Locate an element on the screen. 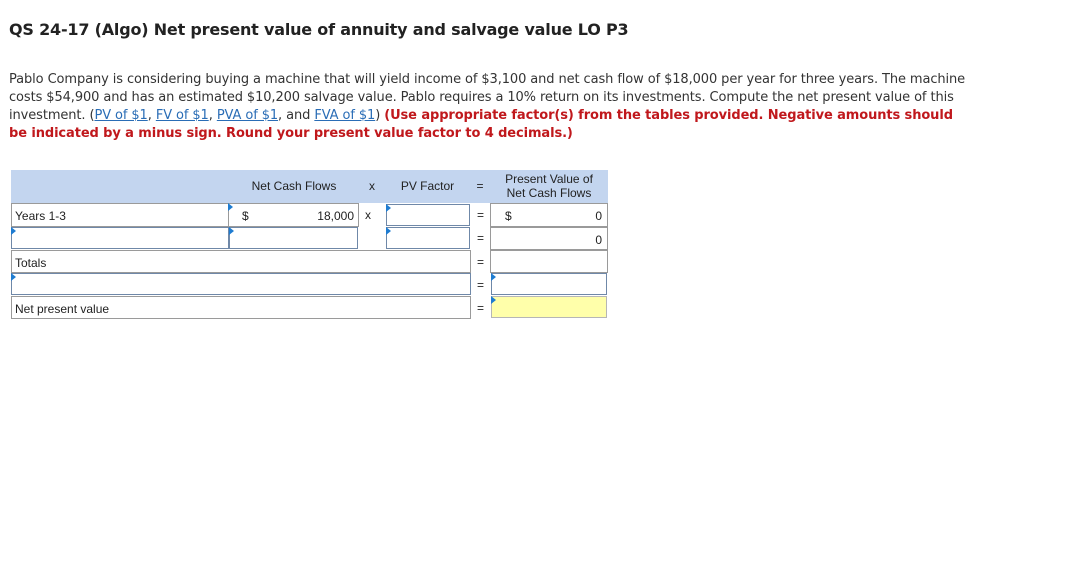 The height and width of the screenshot is (579, 1080). net-cash-flow-cell: $ 18,000 is located at coordinates (293, 215).